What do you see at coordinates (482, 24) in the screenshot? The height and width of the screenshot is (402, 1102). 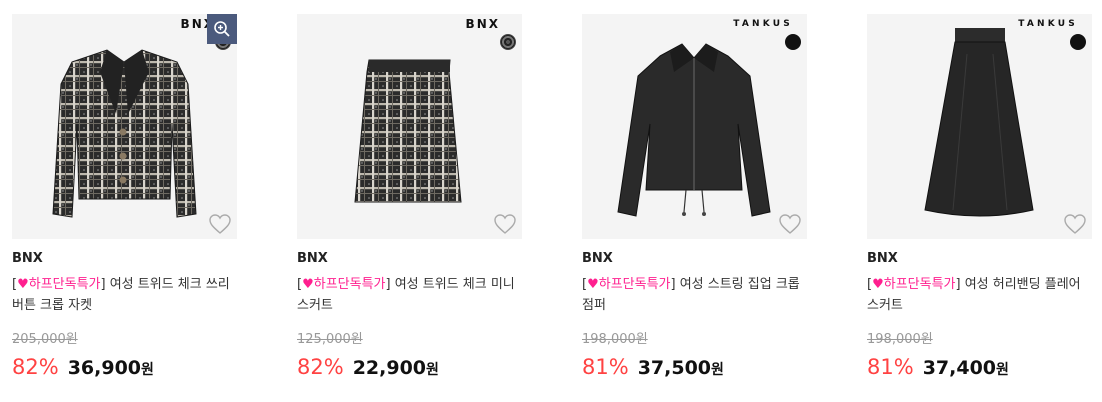 I see `brand-logo: BNX` at bounding box center [482, 24].